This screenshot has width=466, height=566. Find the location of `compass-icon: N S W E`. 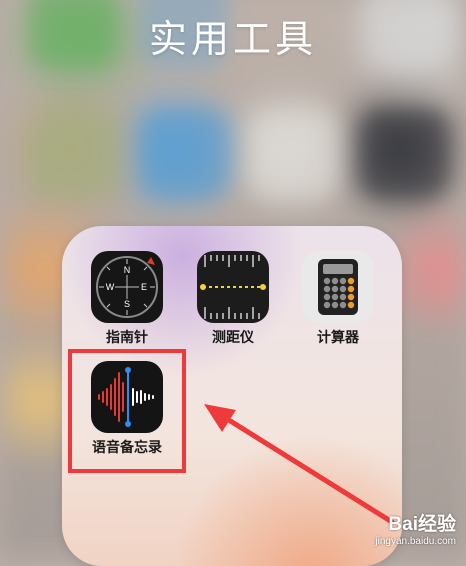

compass-icon: N S W E is located at coordinates (127, 287).